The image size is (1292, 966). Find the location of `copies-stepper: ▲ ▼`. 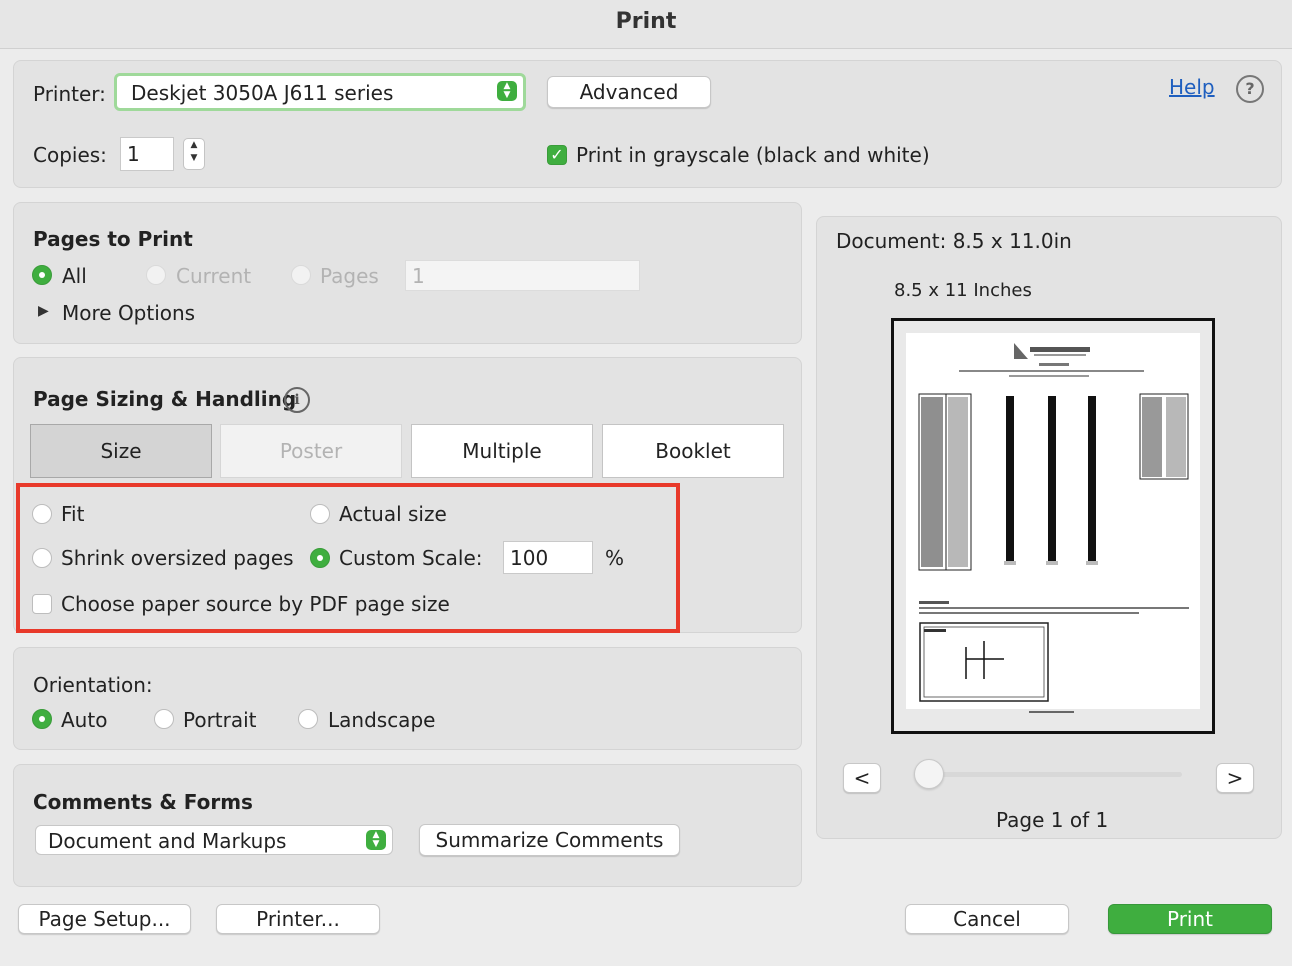

copies-stepper: ▲ ▼ is located at coordinates (194, 154).